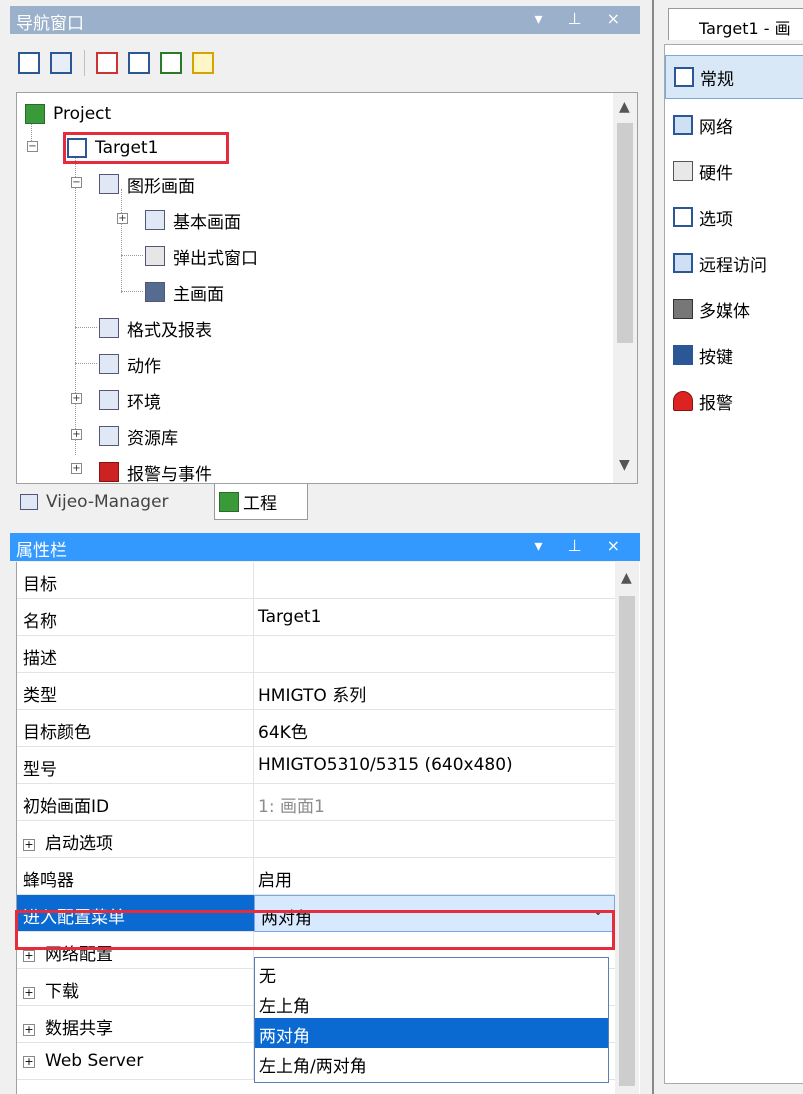  I want to click on prop-row-target-color: 目标颜色 64K色, so click(316, 728).